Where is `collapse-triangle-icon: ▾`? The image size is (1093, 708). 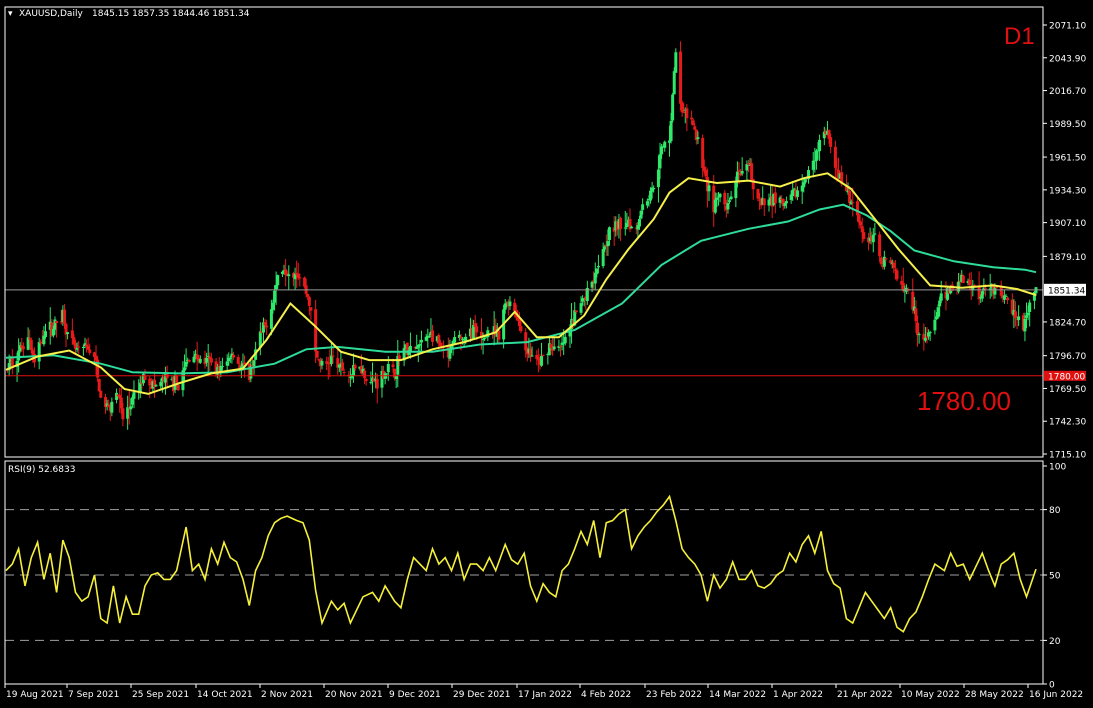
collapse-triangle-icon: ▾ is located at coordinates (10, 14).